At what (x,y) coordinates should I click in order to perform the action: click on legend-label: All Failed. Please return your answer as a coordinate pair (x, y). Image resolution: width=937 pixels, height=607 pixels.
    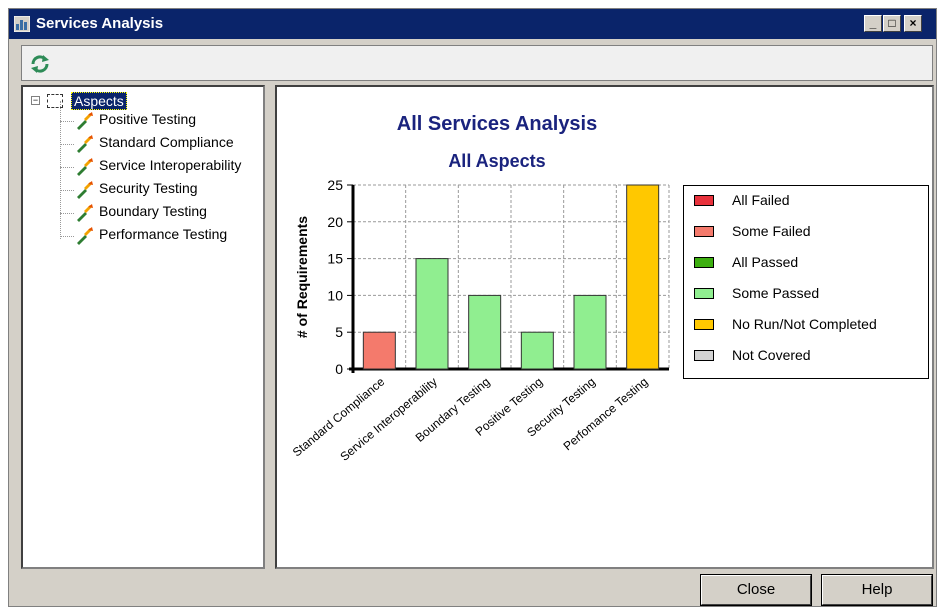
    Looking at the image, I should click on (761, 200).